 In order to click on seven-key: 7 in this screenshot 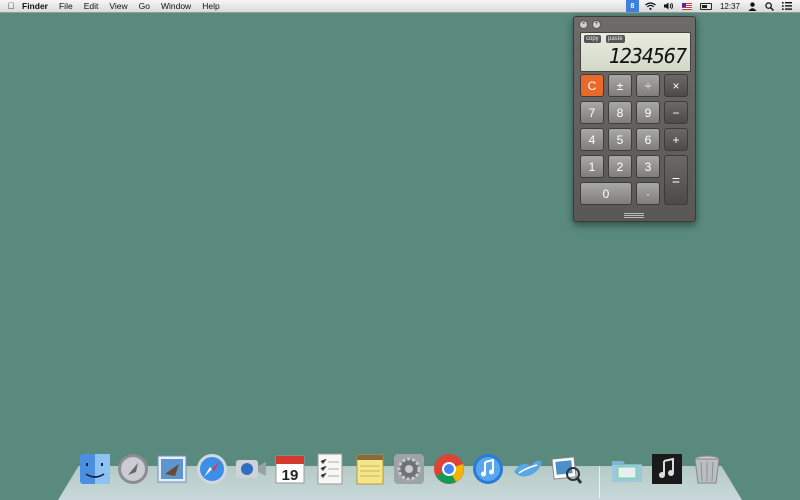, I will do `click(592, 112)`.